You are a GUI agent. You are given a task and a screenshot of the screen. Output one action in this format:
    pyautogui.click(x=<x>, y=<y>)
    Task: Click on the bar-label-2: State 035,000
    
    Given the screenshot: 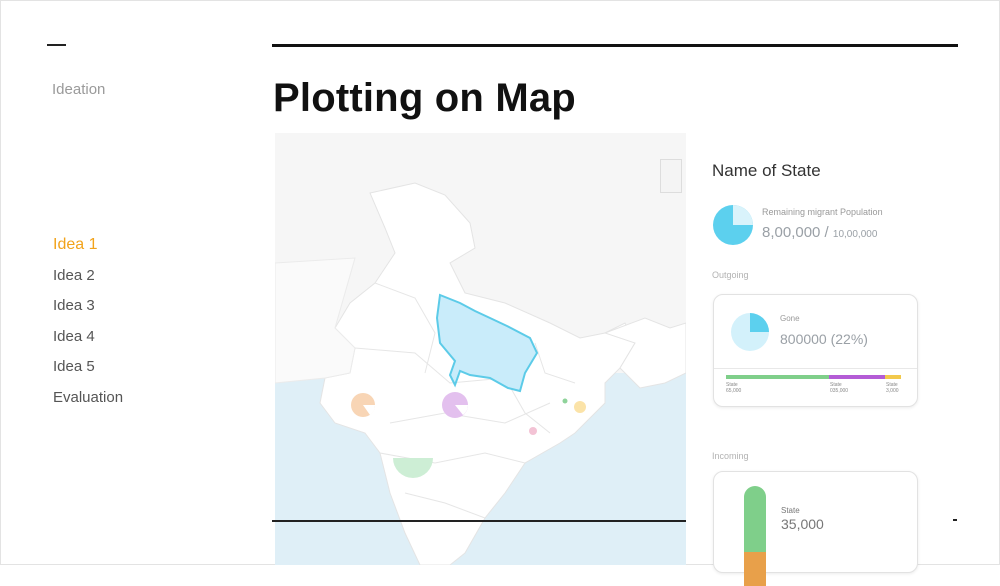 What is the action you would take?
    pyautogui.click(x=839, y=388)
    